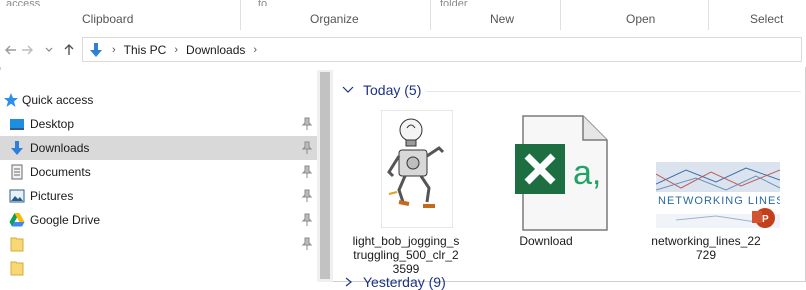 The image size is (806, 290). I want to click on breadcrumb-this-pc: This PC, so click(145, 50).